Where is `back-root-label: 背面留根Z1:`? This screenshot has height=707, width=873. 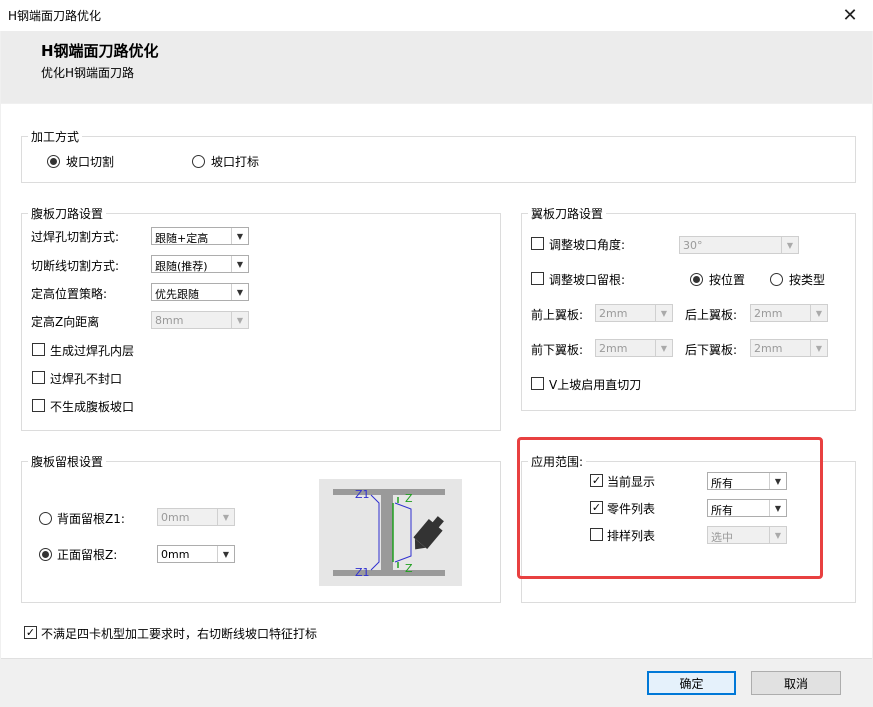 back-root-label: 背面留根Z1: is located at coordinates (91, 519).